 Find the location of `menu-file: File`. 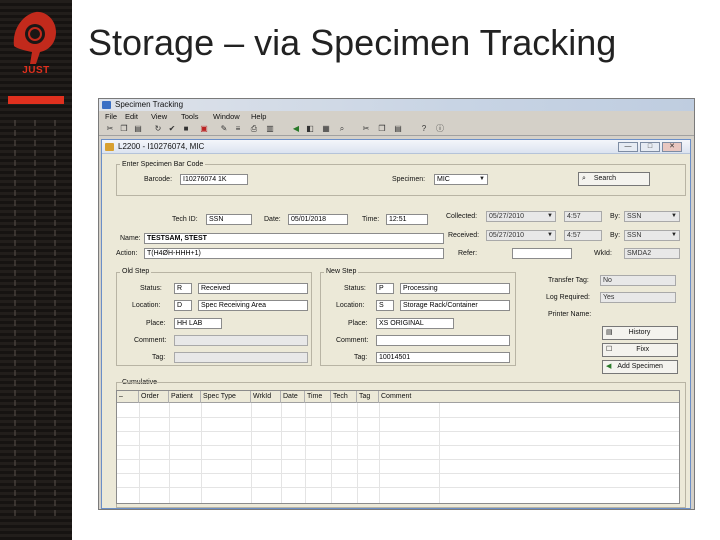

menu-file: File is located at coordinates (111, 116).